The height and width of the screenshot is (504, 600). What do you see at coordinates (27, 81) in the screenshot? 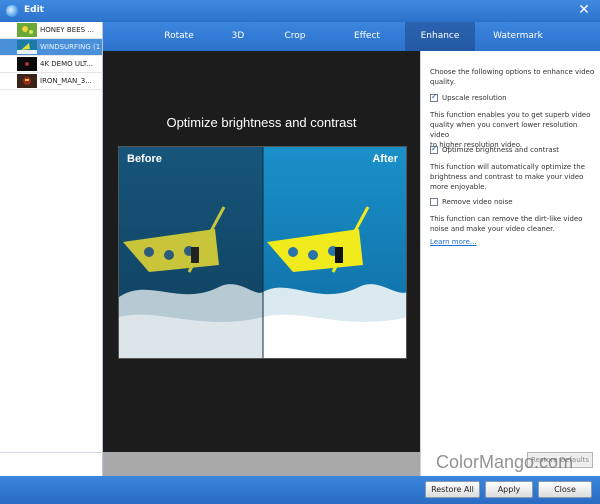
I see `ironman-thumbnail` at bounding box center [27, 81].